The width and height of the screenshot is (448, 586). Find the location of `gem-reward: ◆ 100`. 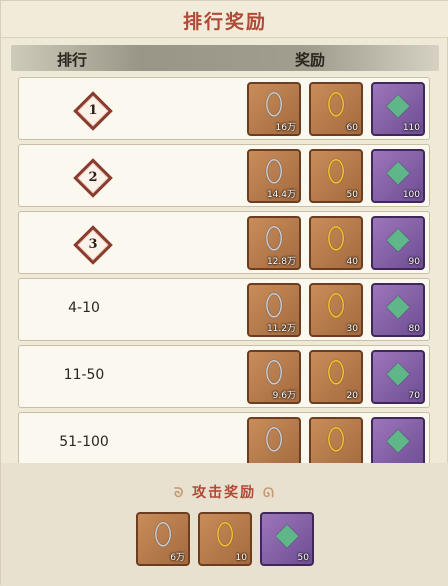

gem-reward: ◆ 100 is located at coordinates (398, 176).